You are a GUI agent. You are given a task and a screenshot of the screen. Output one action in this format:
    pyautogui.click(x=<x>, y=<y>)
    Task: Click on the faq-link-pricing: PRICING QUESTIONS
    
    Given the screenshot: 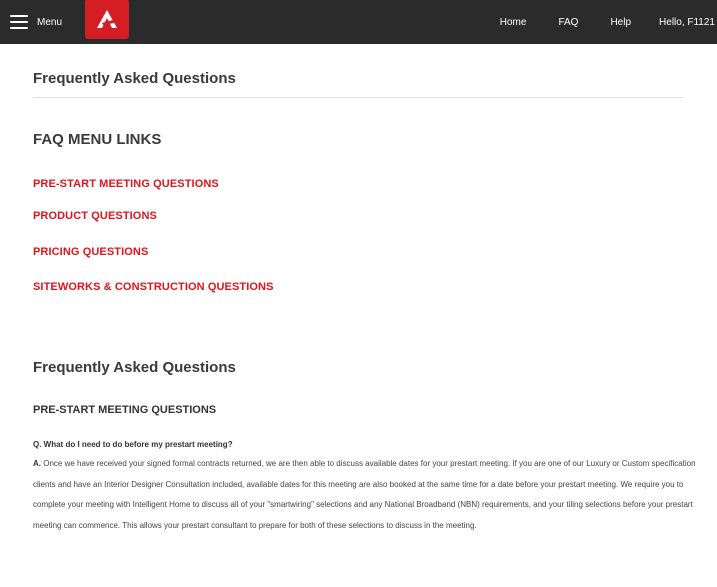 What is the action you would take?
    pyautogui.click(x=90, y=252)
    